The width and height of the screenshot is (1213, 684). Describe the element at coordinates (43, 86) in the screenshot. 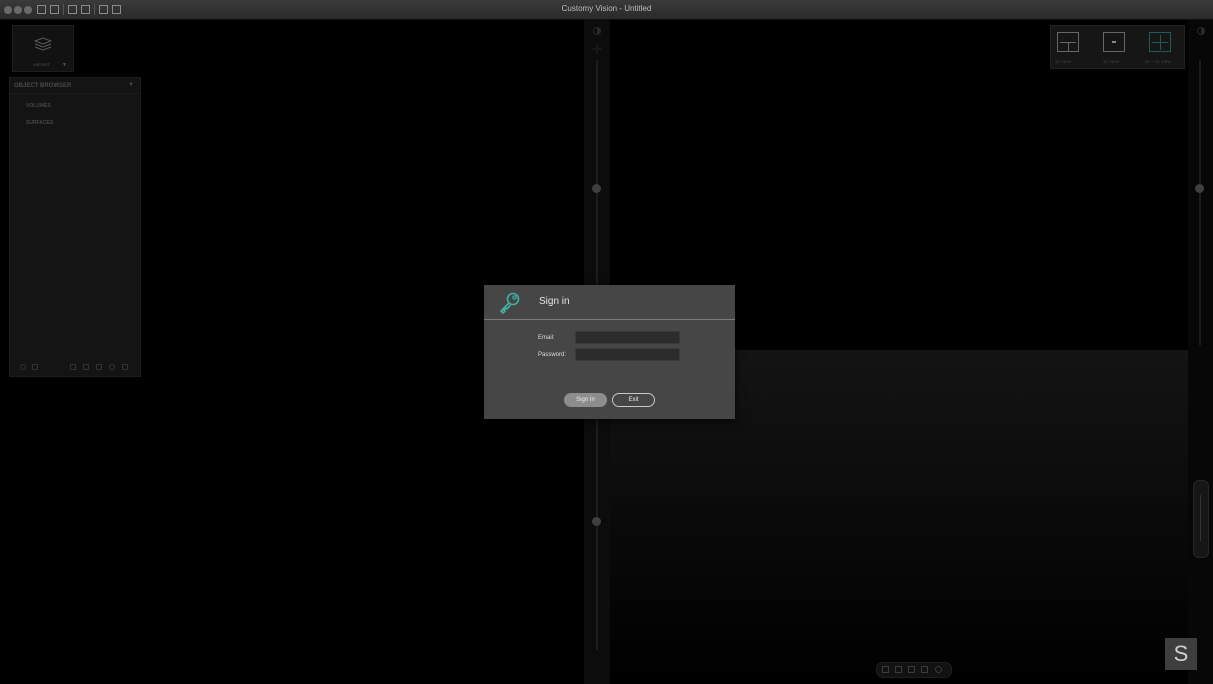

I see `object-browser-title: OBJECT BROWSER` at that location.